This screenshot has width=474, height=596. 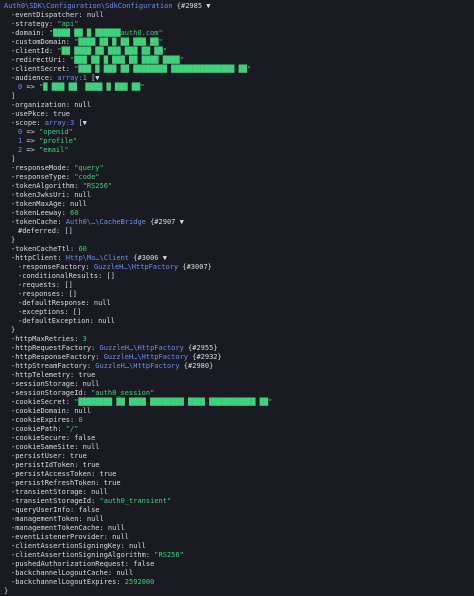 What do you see at coordinates (165, 222) in the screenshot?
I see `text-token: {#2907 ▼` at bounding box center [165, 222].